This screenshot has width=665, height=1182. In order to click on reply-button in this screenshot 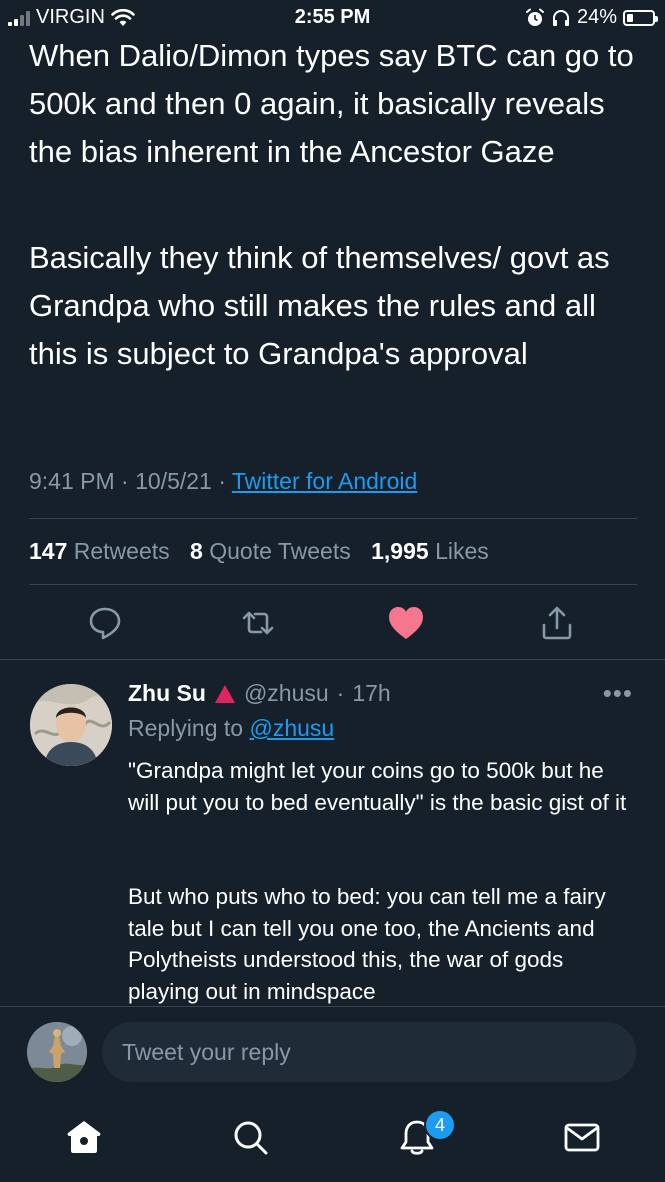, I will do `click(105, 623)`.